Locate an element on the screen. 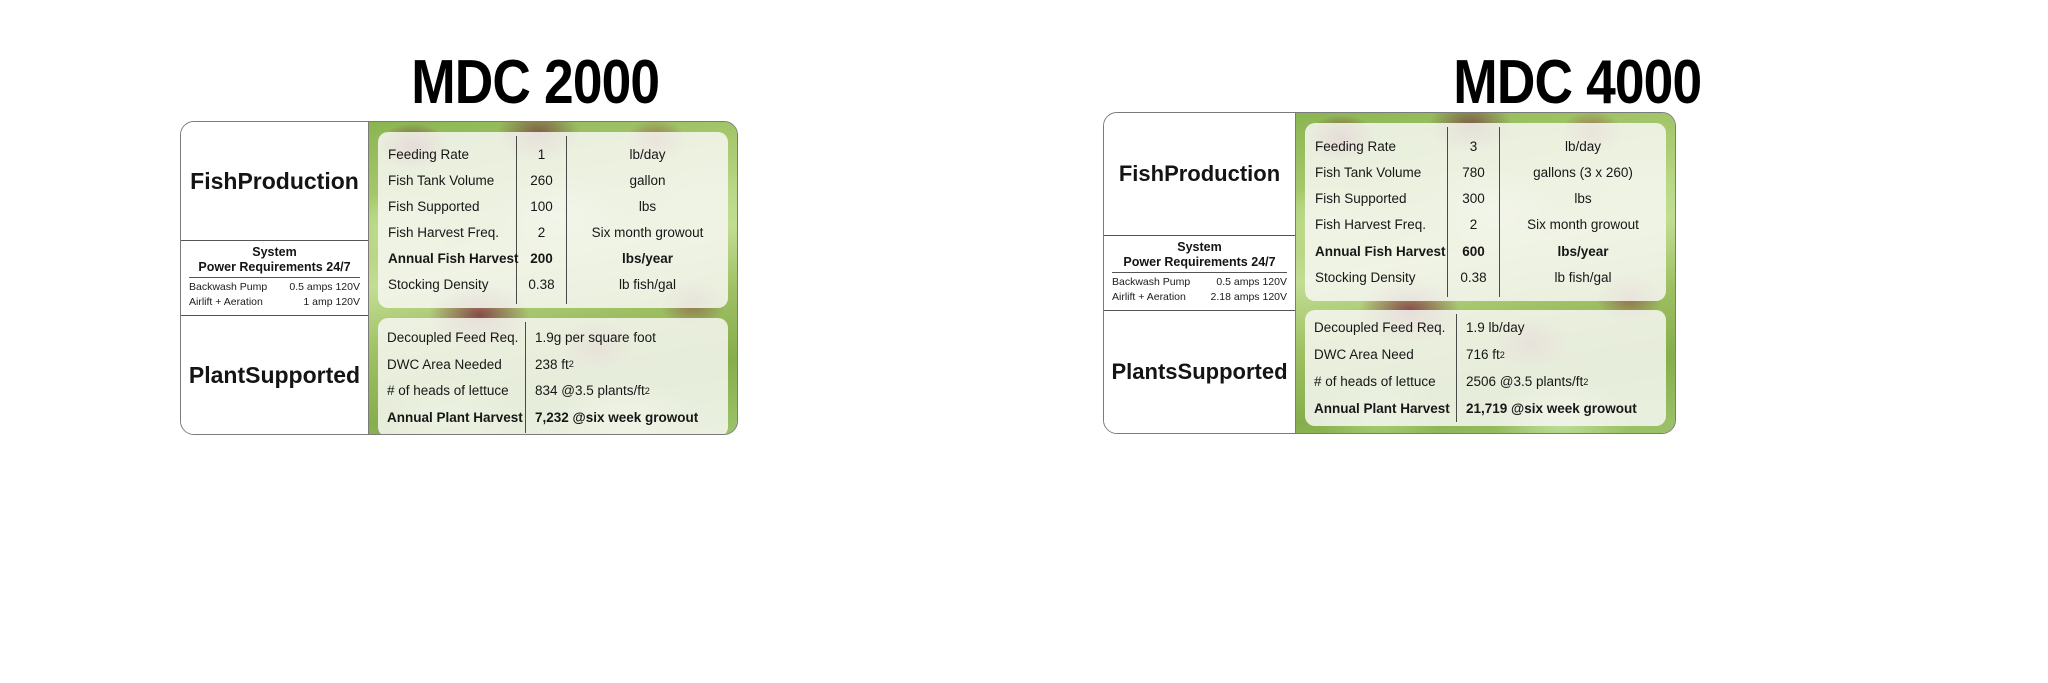 The image size is (2048, 683). table-cell: 1.9 lb/day is located at coordinates (1495, 327).